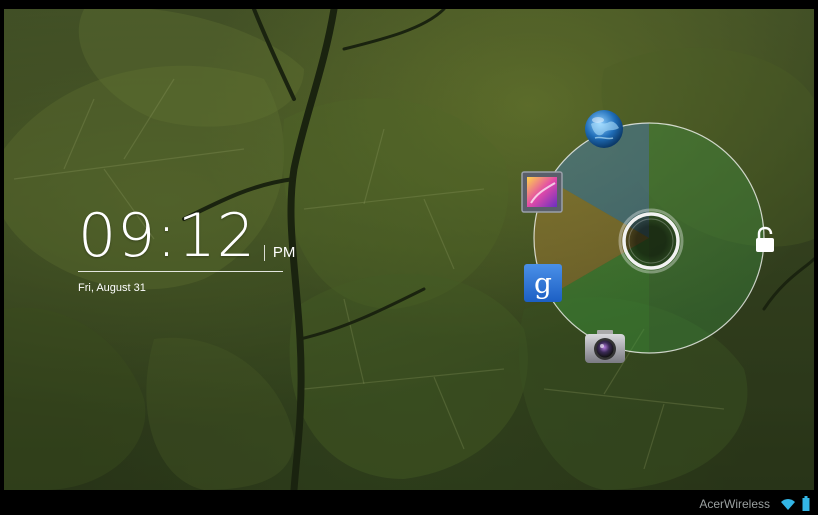  I want to click on padlock-icon, so click(765, 239).